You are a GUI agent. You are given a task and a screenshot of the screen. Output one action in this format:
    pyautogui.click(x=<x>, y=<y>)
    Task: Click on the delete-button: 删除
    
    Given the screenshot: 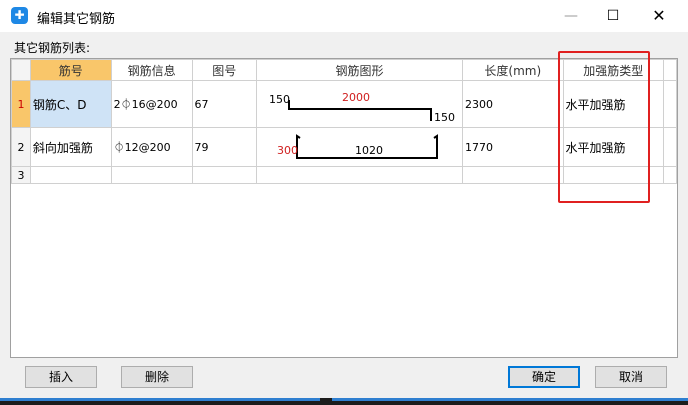 What is the action you would take?
    pyautogui.click(x=157, y=377)
    